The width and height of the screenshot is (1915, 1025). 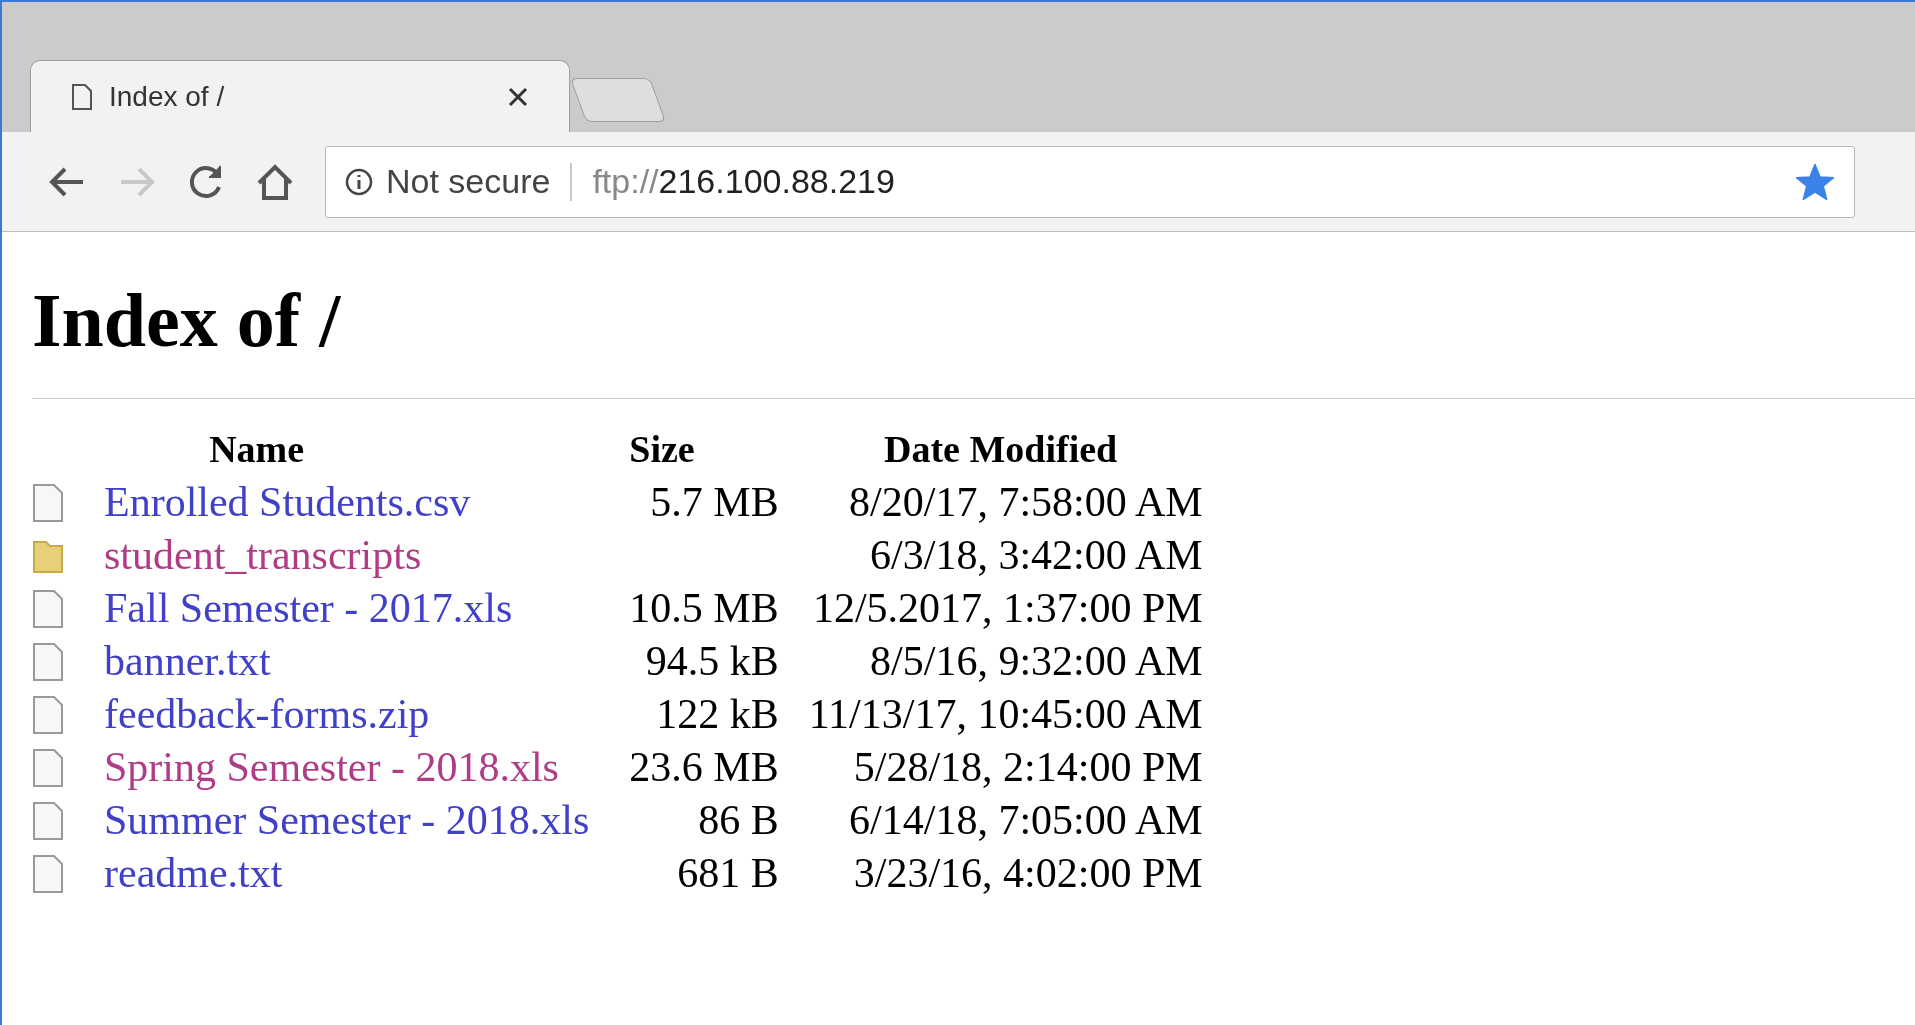 I want to click on modified-date: 6/3/18, 3:42:00 AM, so click(x=1036, y=555).